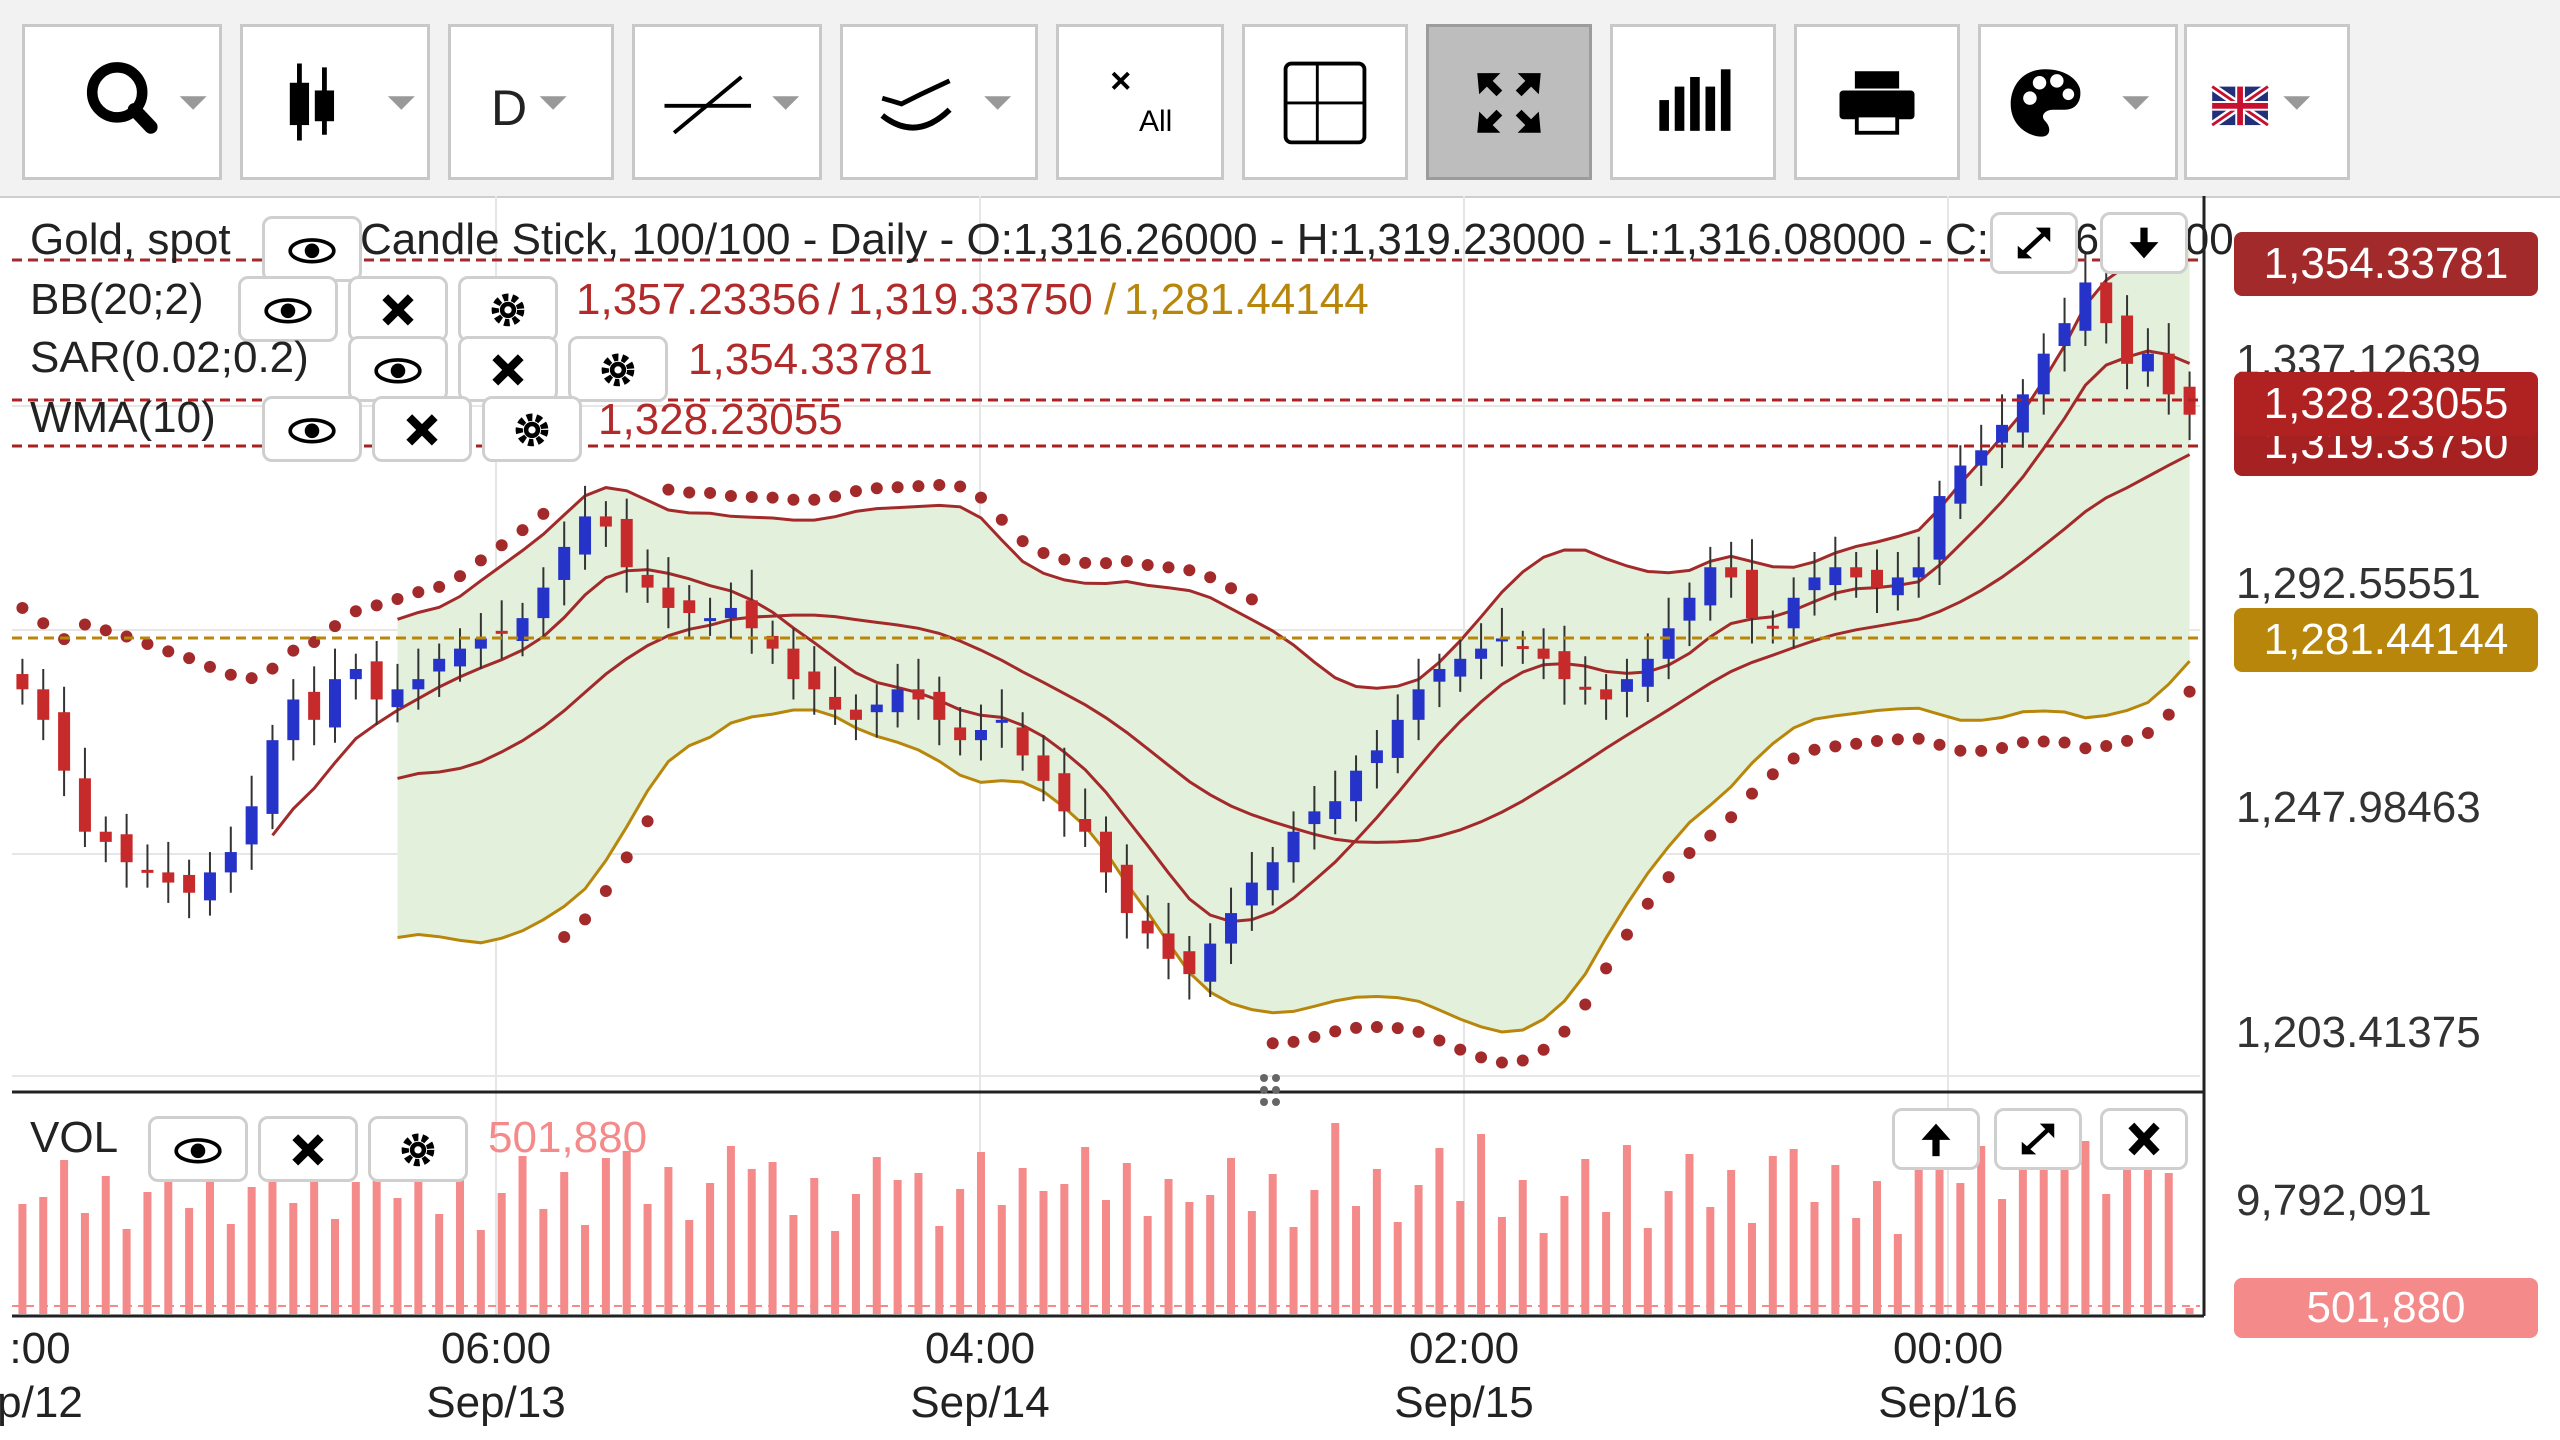  Describe the element at coordinates (1936, 1139) in the screenshot. I see `volume-move-up-button` at that location.